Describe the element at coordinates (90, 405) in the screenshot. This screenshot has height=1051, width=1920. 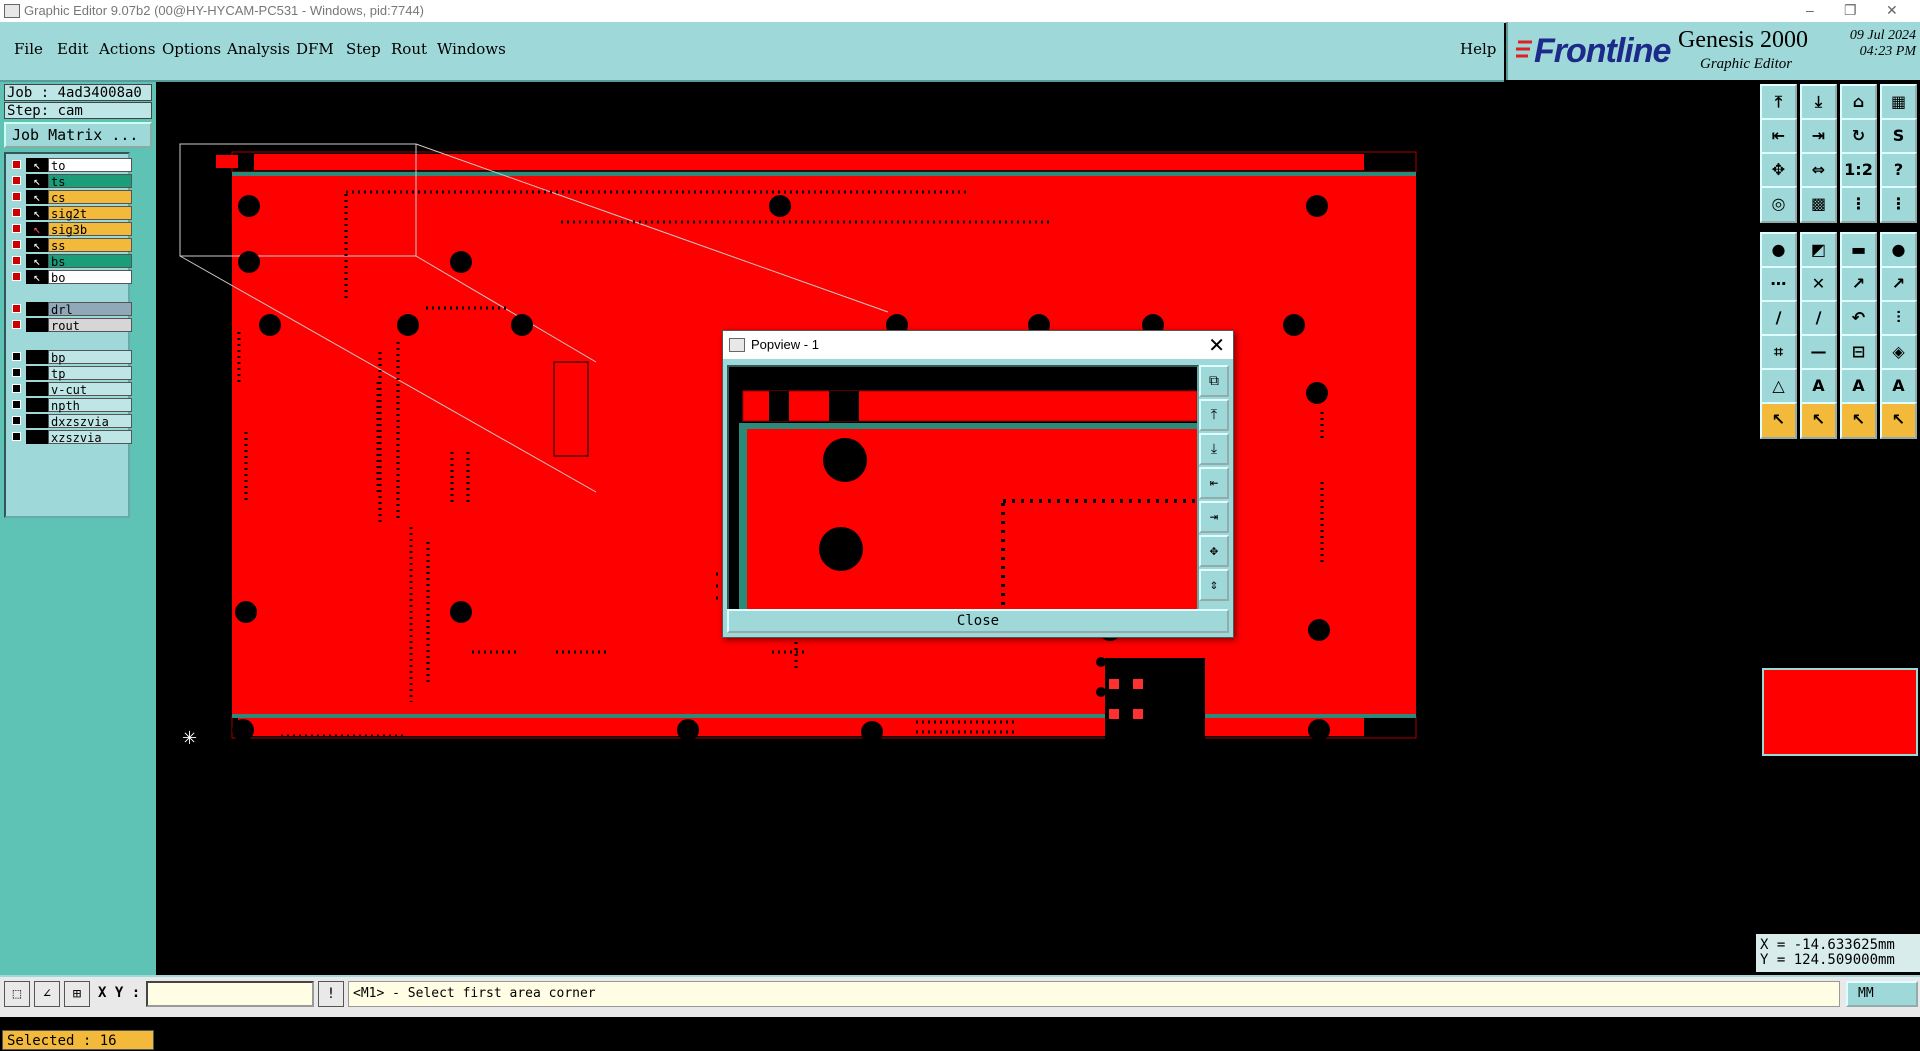
I see `layer-name: npth` at that location.